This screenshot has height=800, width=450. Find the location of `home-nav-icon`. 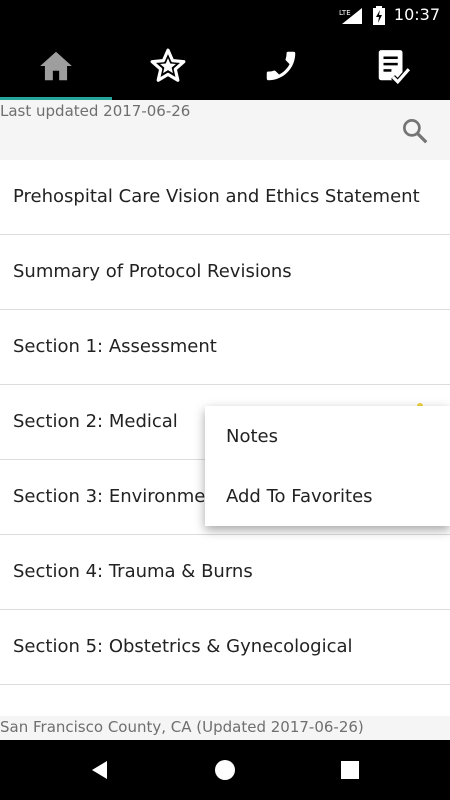

home-nav-icon is located at coordinates (225, 770).